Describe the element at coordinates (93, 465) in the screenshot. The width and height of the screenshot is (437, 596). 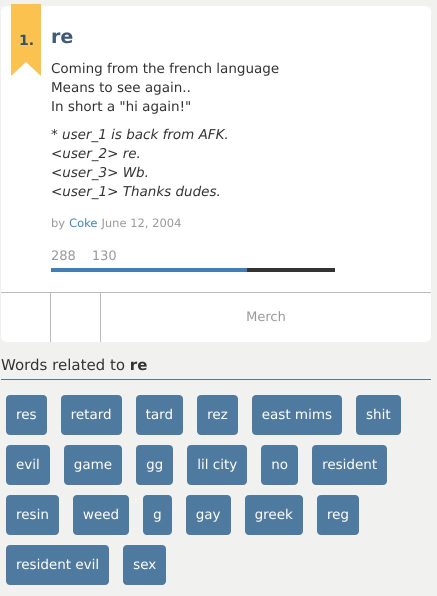
I see `related-word-tag: game` at that location.